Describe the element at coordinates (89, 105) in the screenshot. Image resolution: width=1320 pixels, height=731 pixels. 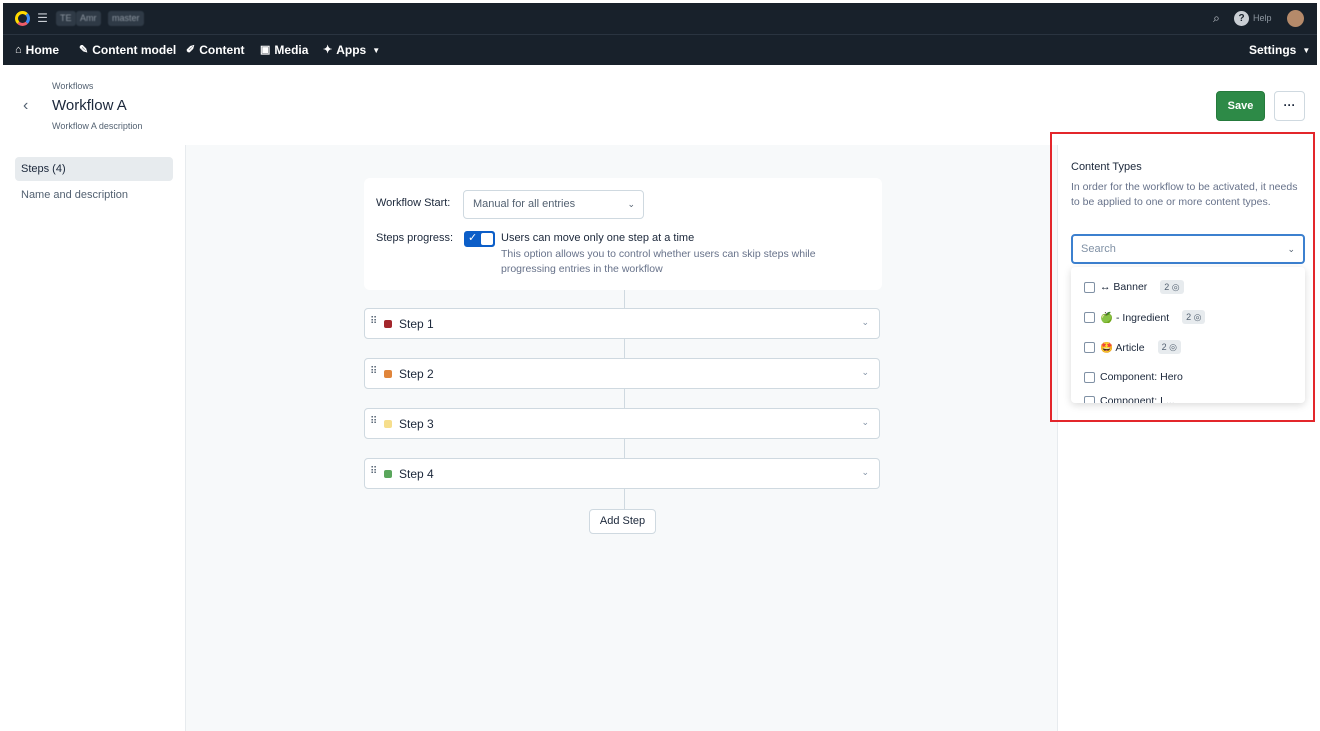
I see `page-title: Workflow A` at that location.